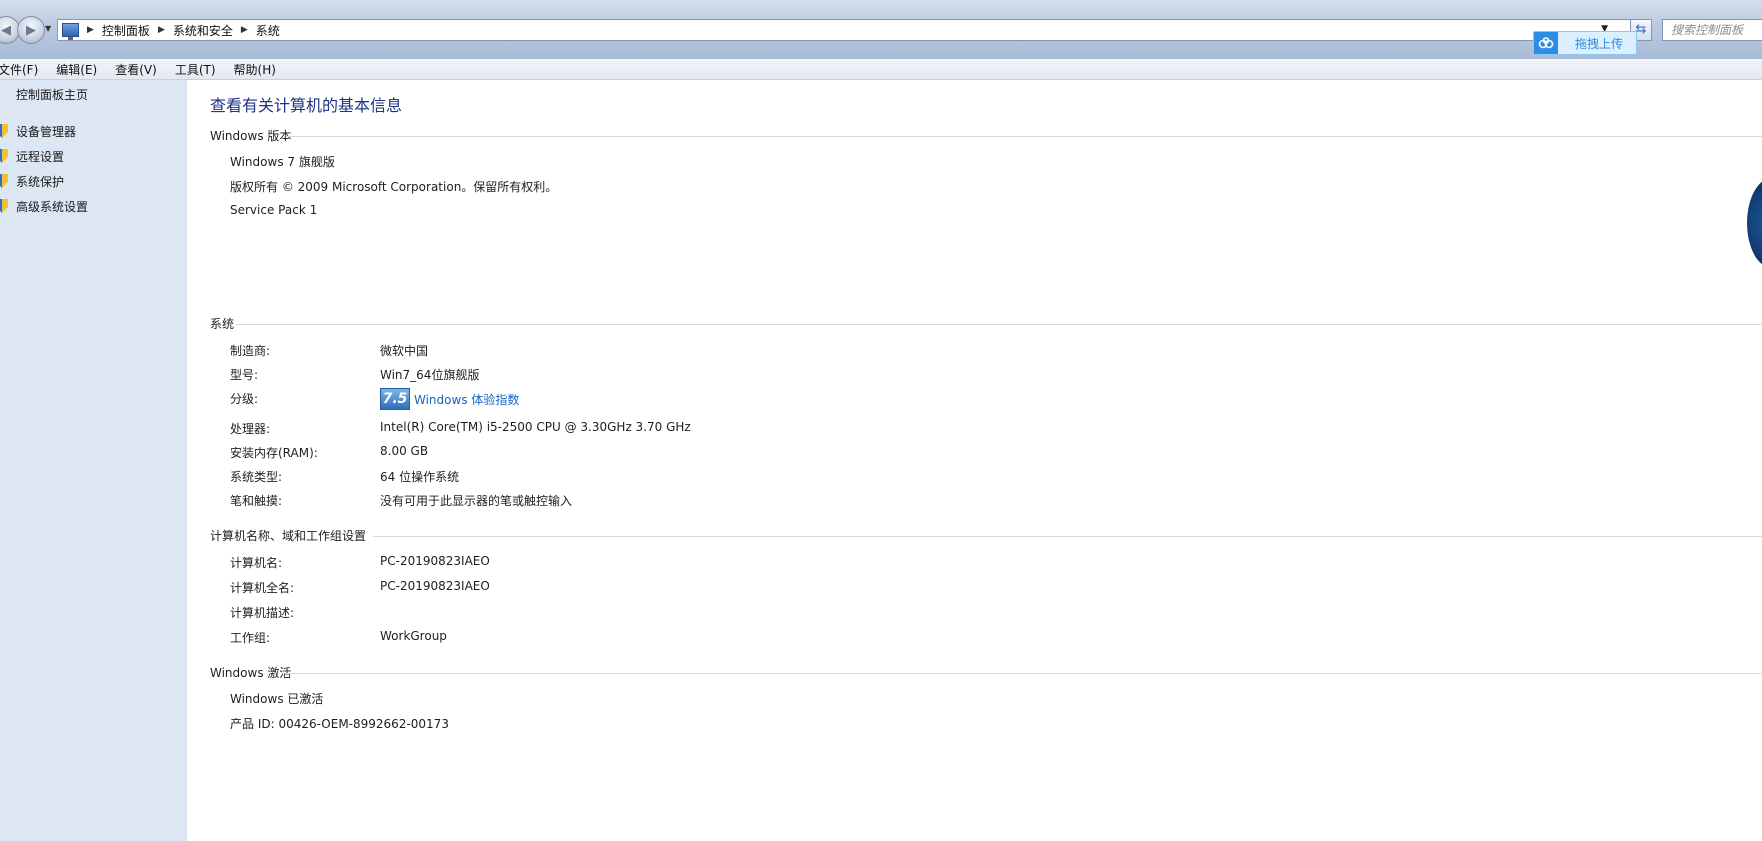  I want to click on control-panel-icon, so click(70, 31).